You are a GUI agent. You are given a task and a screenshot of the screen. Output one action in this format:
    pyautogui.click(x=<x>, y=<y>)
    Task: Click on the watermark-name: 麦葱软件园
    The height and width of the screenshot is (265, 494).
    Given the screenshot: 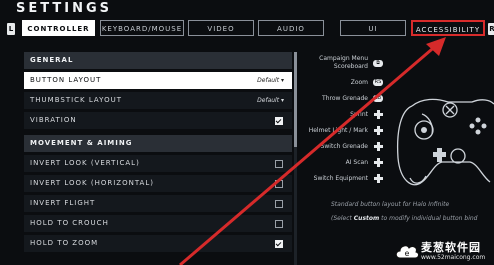 What is the action you would take?
    pyautogui.click(x=451, y=247)
    